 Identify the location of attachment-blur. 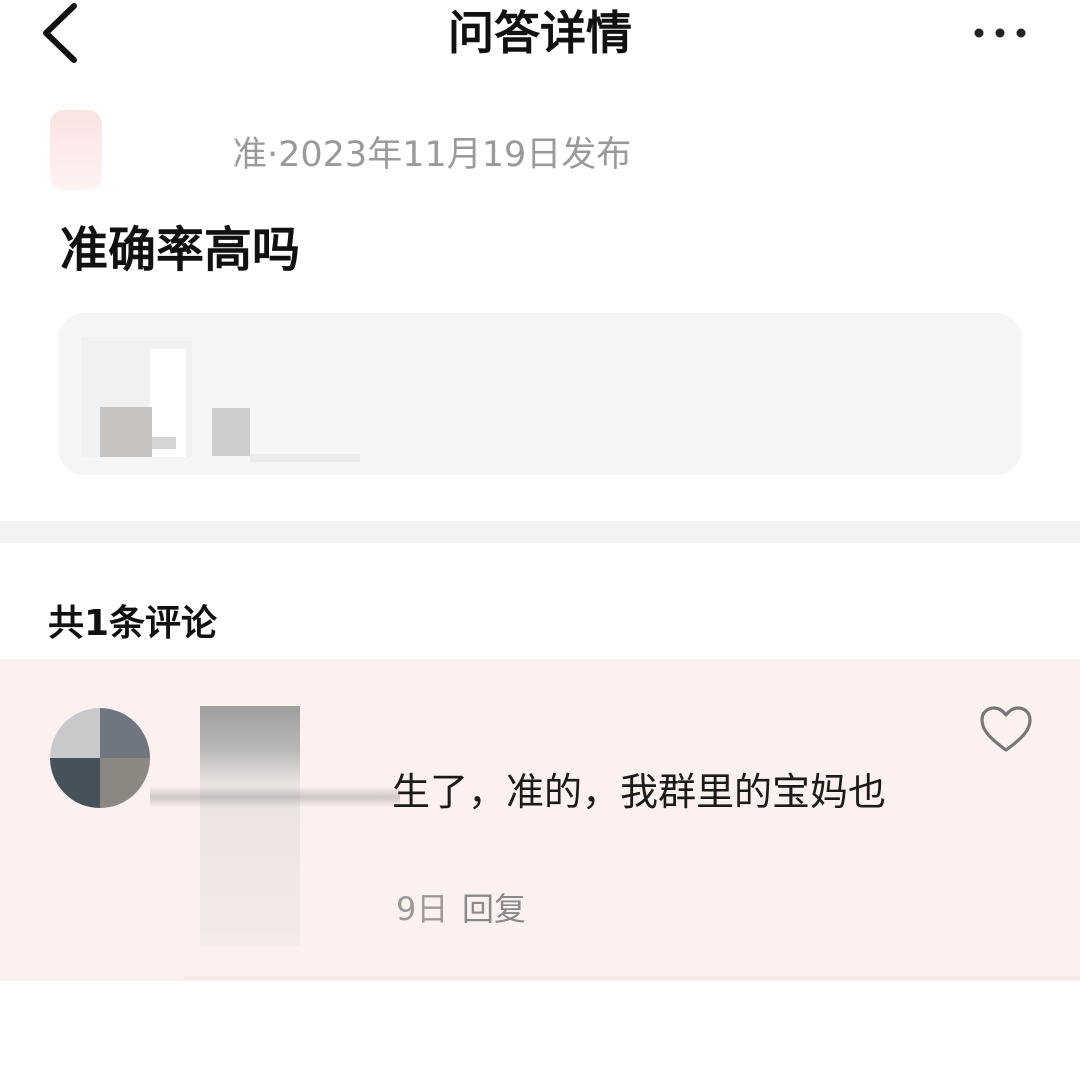
(280, 400).